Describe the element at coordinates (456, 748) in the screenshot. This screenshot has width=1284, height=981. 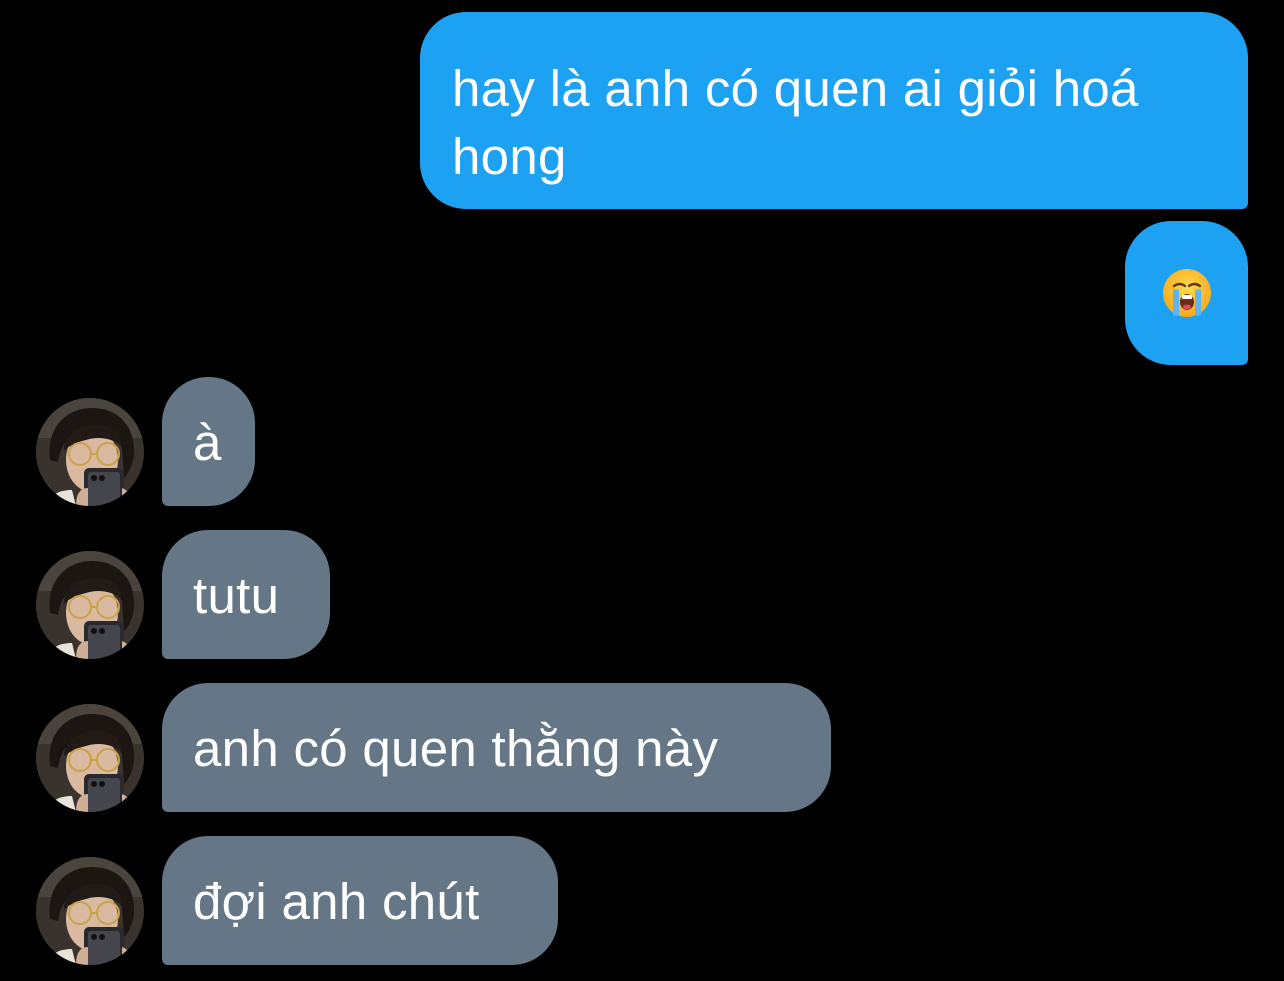
I see `message-text: anh có quen thằng này` at that location.